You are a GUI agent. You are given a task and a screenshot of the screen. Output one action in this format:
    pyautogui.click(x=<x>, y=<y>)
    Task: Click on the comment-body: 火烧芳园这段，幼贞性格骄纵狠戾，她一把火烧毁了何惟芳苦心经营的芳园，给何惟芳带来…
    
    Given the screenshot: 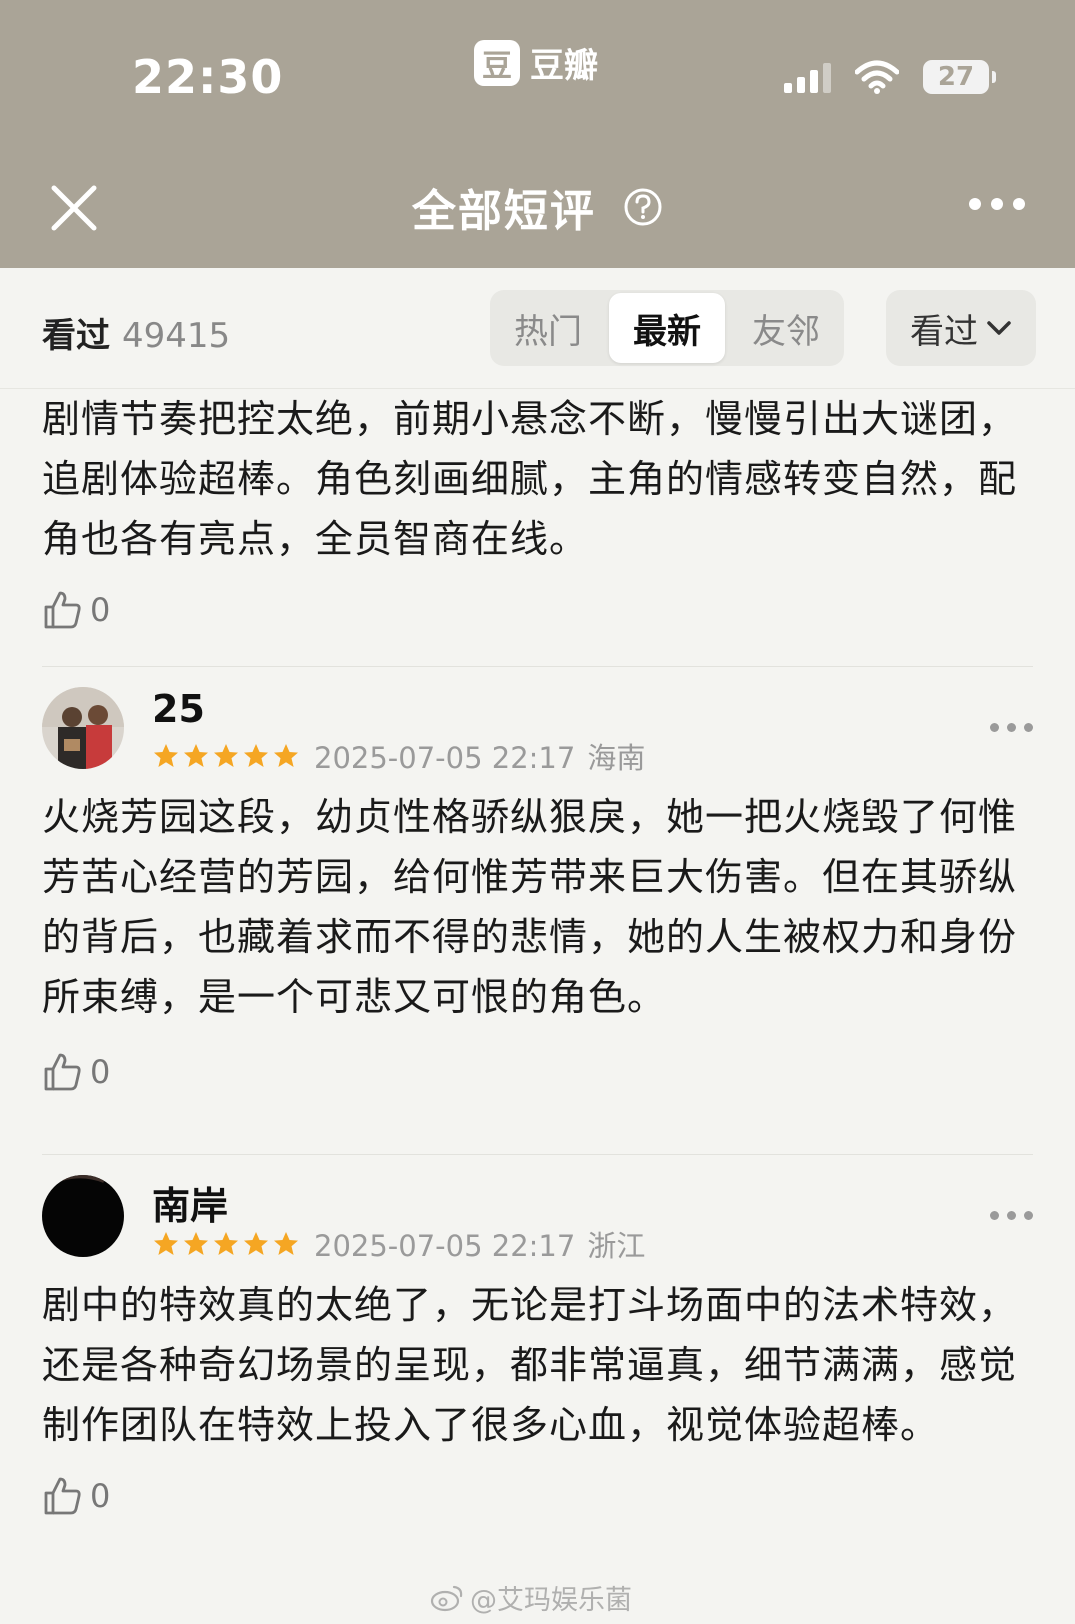 What is the action you would take?
    pyautogui.click(x=530, y=907)
    